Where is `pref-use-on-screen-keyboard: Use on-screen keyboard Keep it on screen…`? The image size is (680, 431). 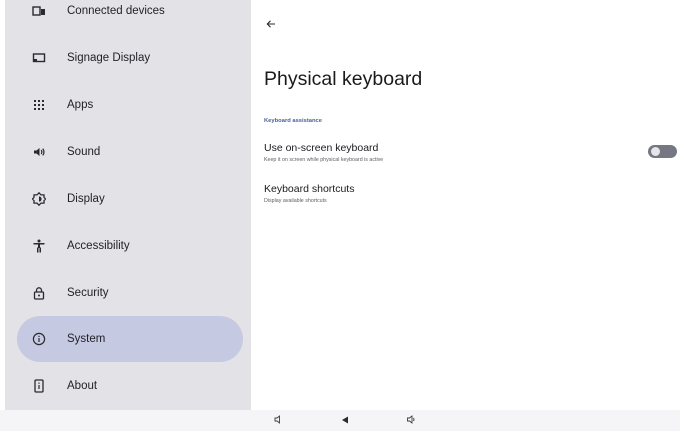
pref-use-on-screen-keyboard: Use on-screen keyboard Keep it on screen… is located at coordinates (472, 158).